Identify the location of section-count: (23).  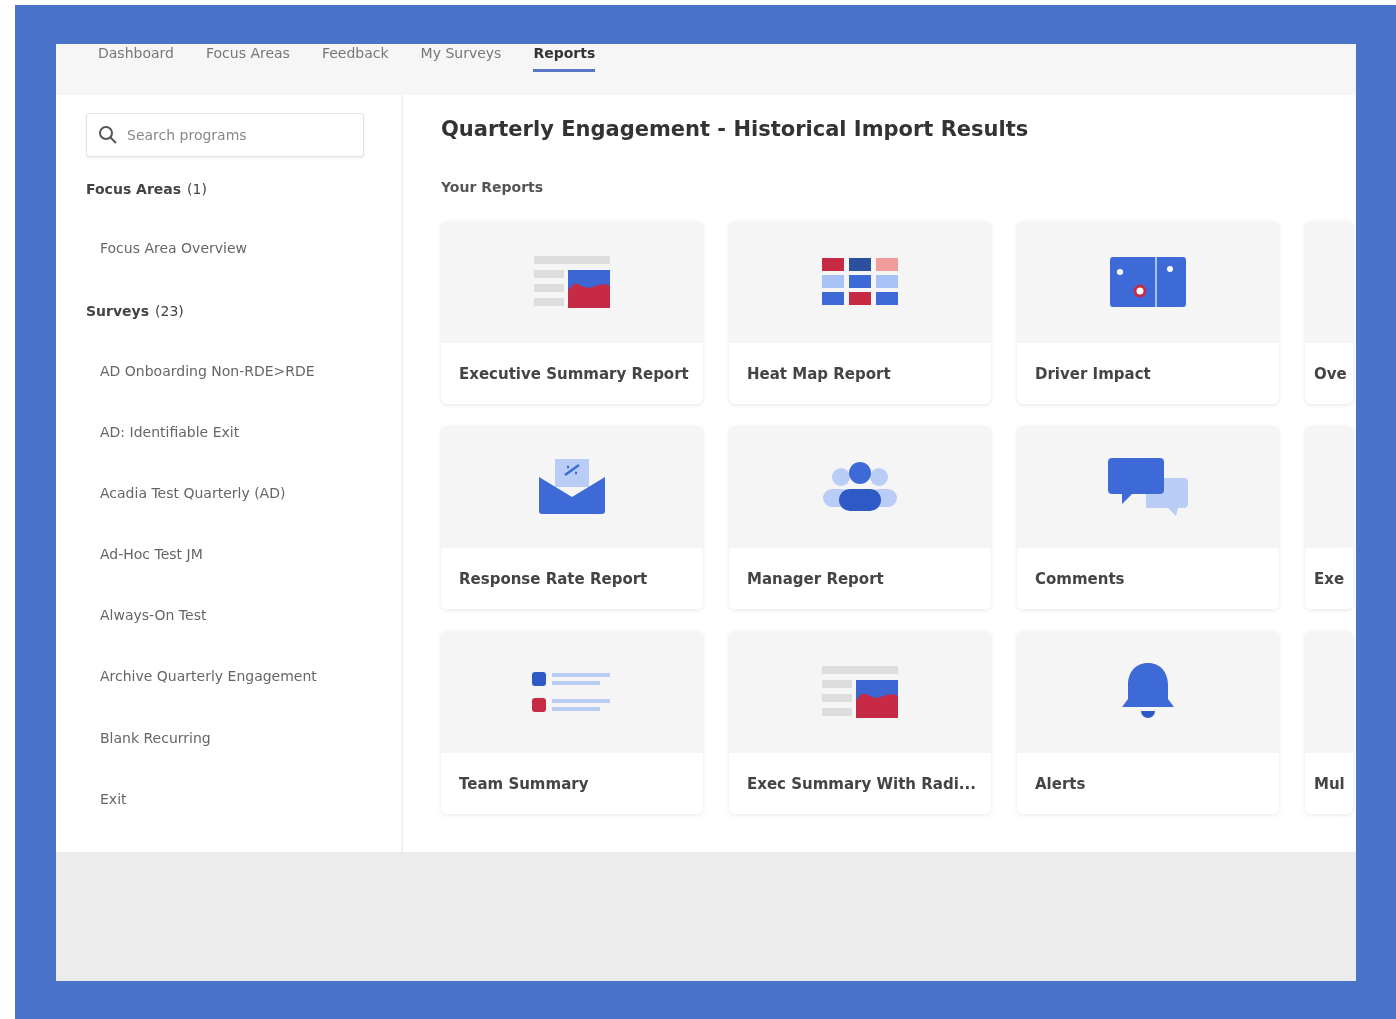
(169, 311).